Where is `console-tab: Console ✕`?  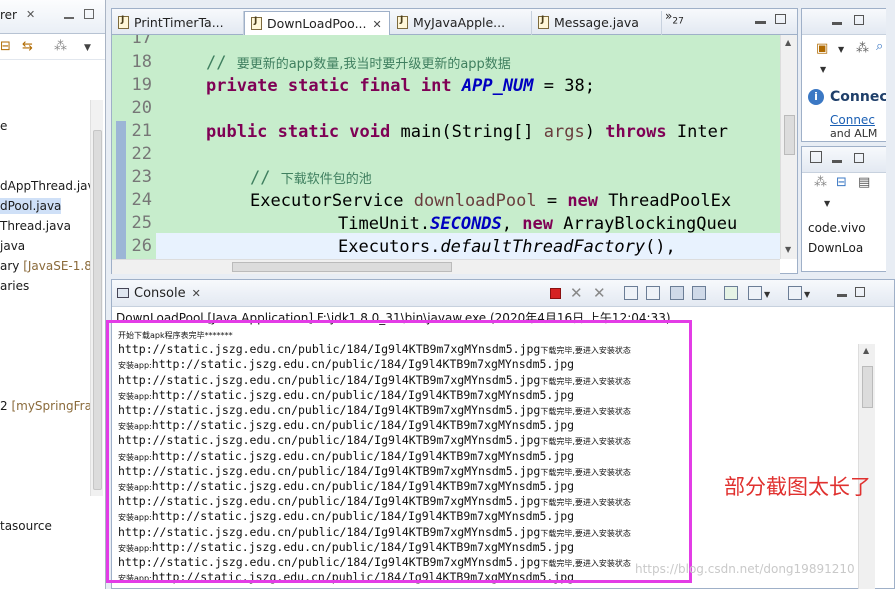 console-tab: Console ✕ is located at coordinates (159, 293).